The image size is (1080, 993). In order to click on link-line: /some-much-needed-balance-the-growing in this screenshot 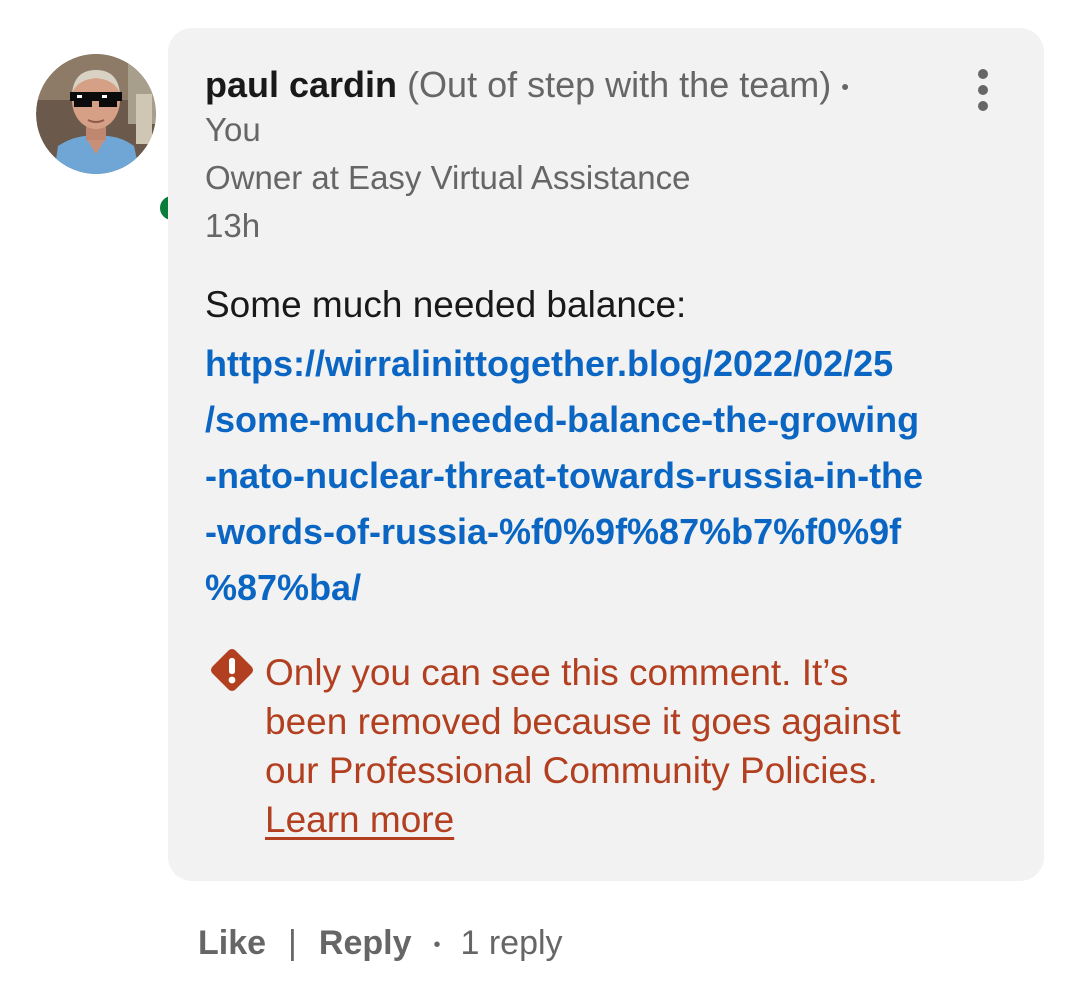, I will do `click(606, 420)`.